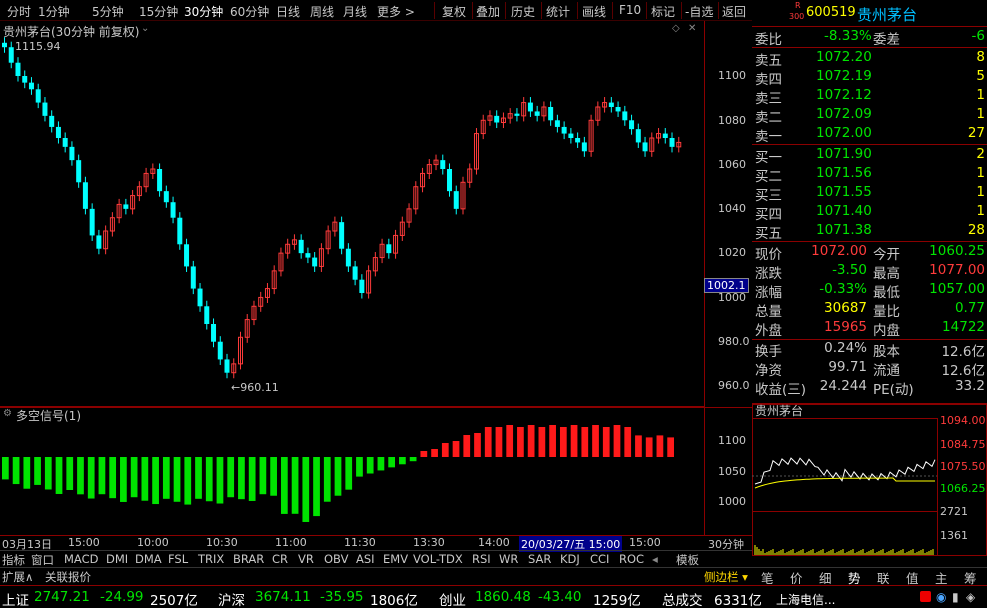 The height and width of the screenshot is (608, 987). Describe the element at coordinates (599, 559) in the screenshot. I see `tab-cci: CCI` at that location.